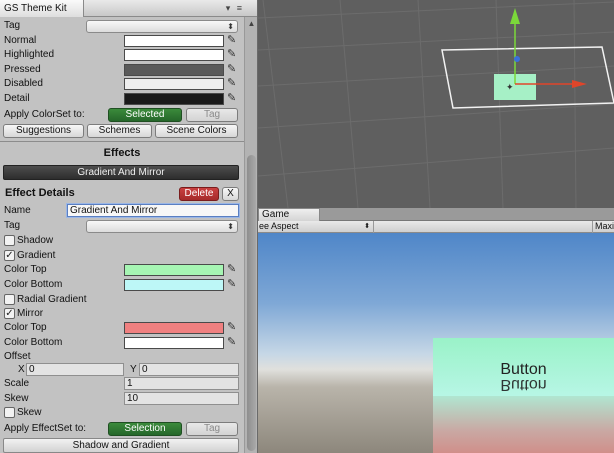 This screenshot has width=614, height=453. I want to click on window-titlebar: GS Theme Kit ▾ ≡, so click(128, 8).